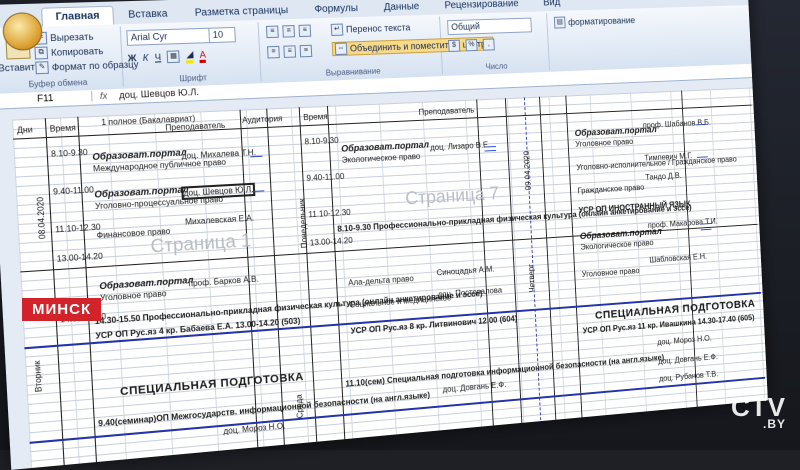  Describe the element at coordinates (262, 119) in the screenshot. I see `header-room: Аудитория` at that location.